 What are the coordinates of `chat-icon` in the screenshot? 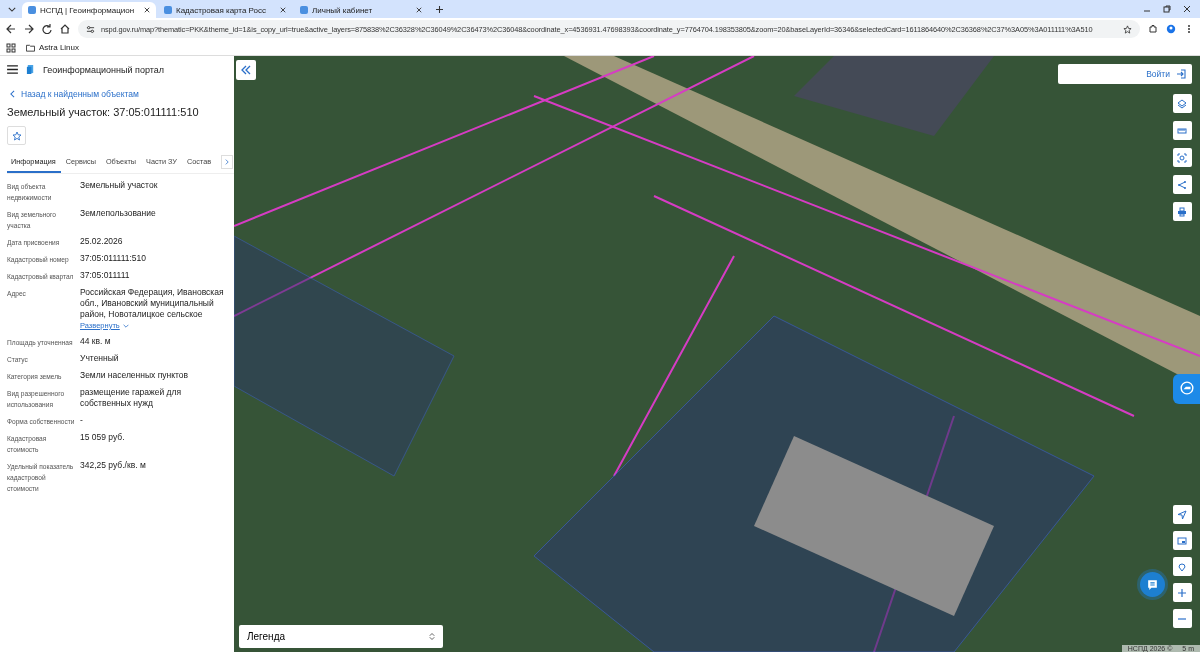 It's located at (1152, 584).